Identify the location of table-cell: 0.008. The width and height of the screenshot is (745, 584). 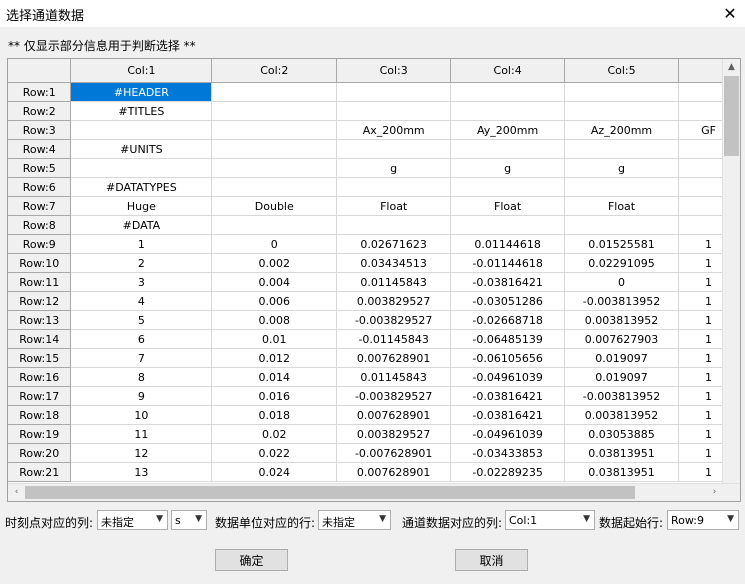
(274, 320).